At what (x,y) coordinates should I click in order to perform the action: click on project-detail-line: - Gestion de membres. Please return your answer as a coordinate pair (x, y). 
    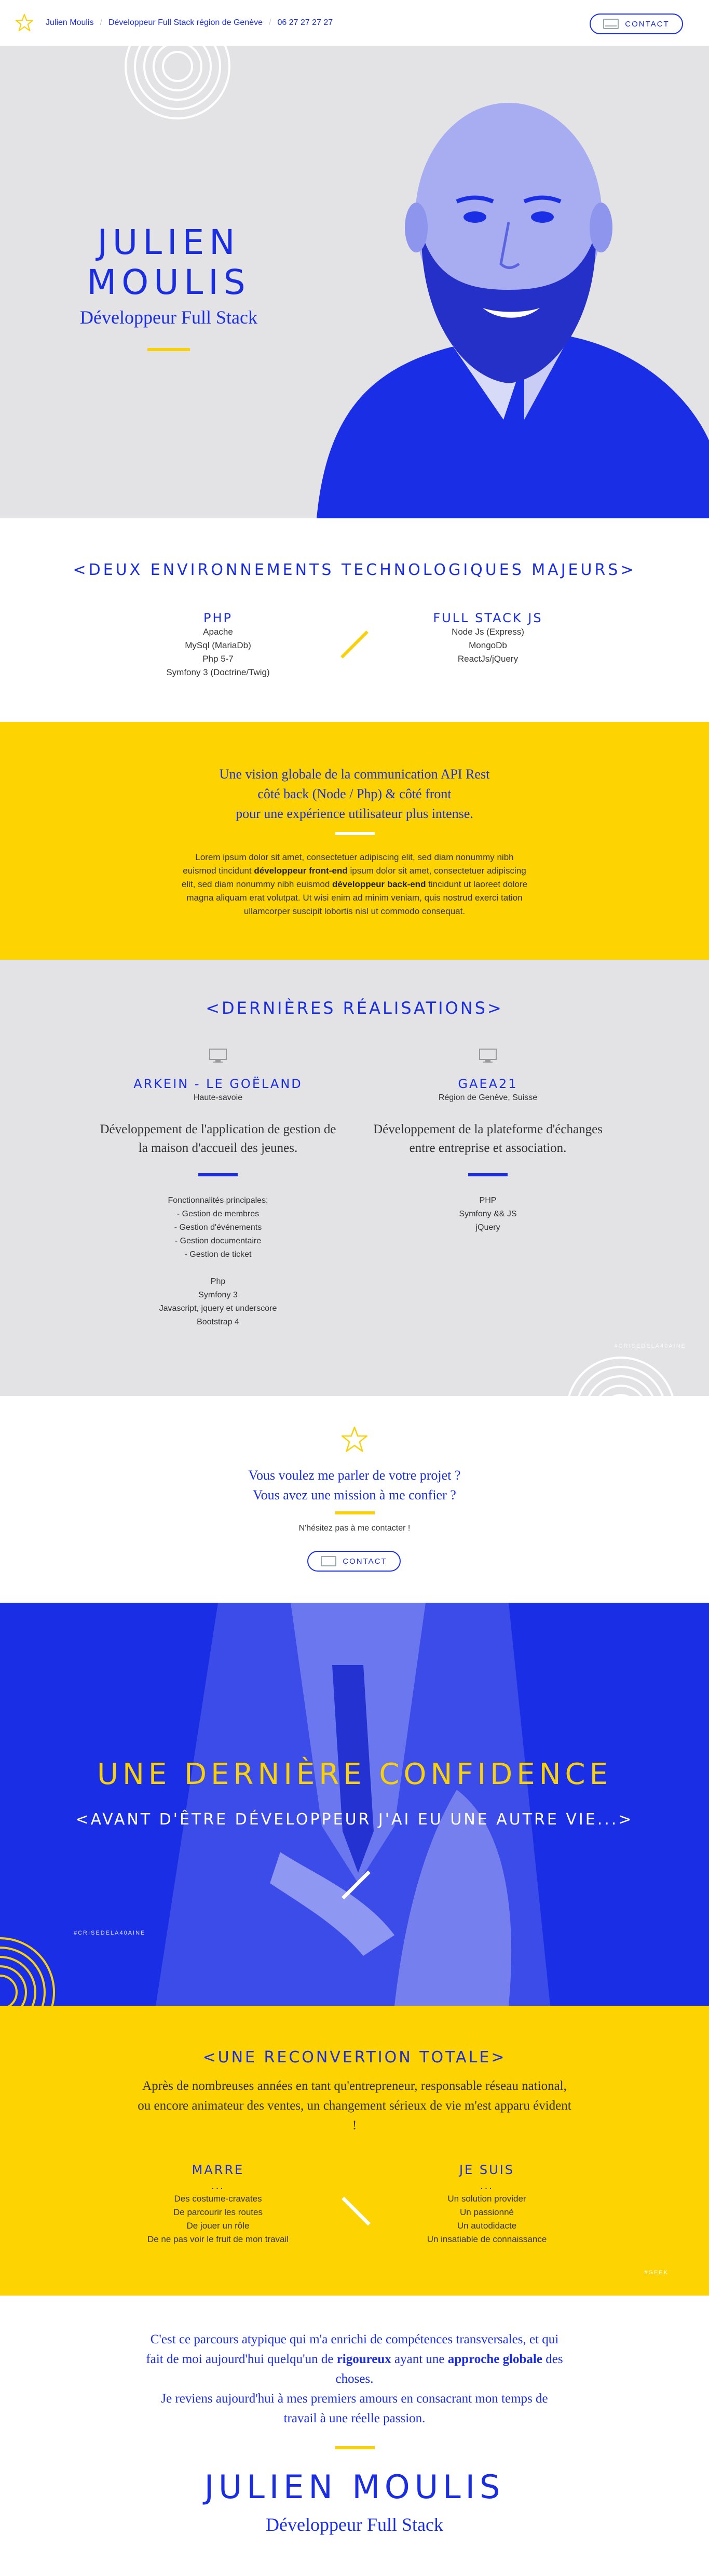
    Looking at the image, I should click on (218, 1214).